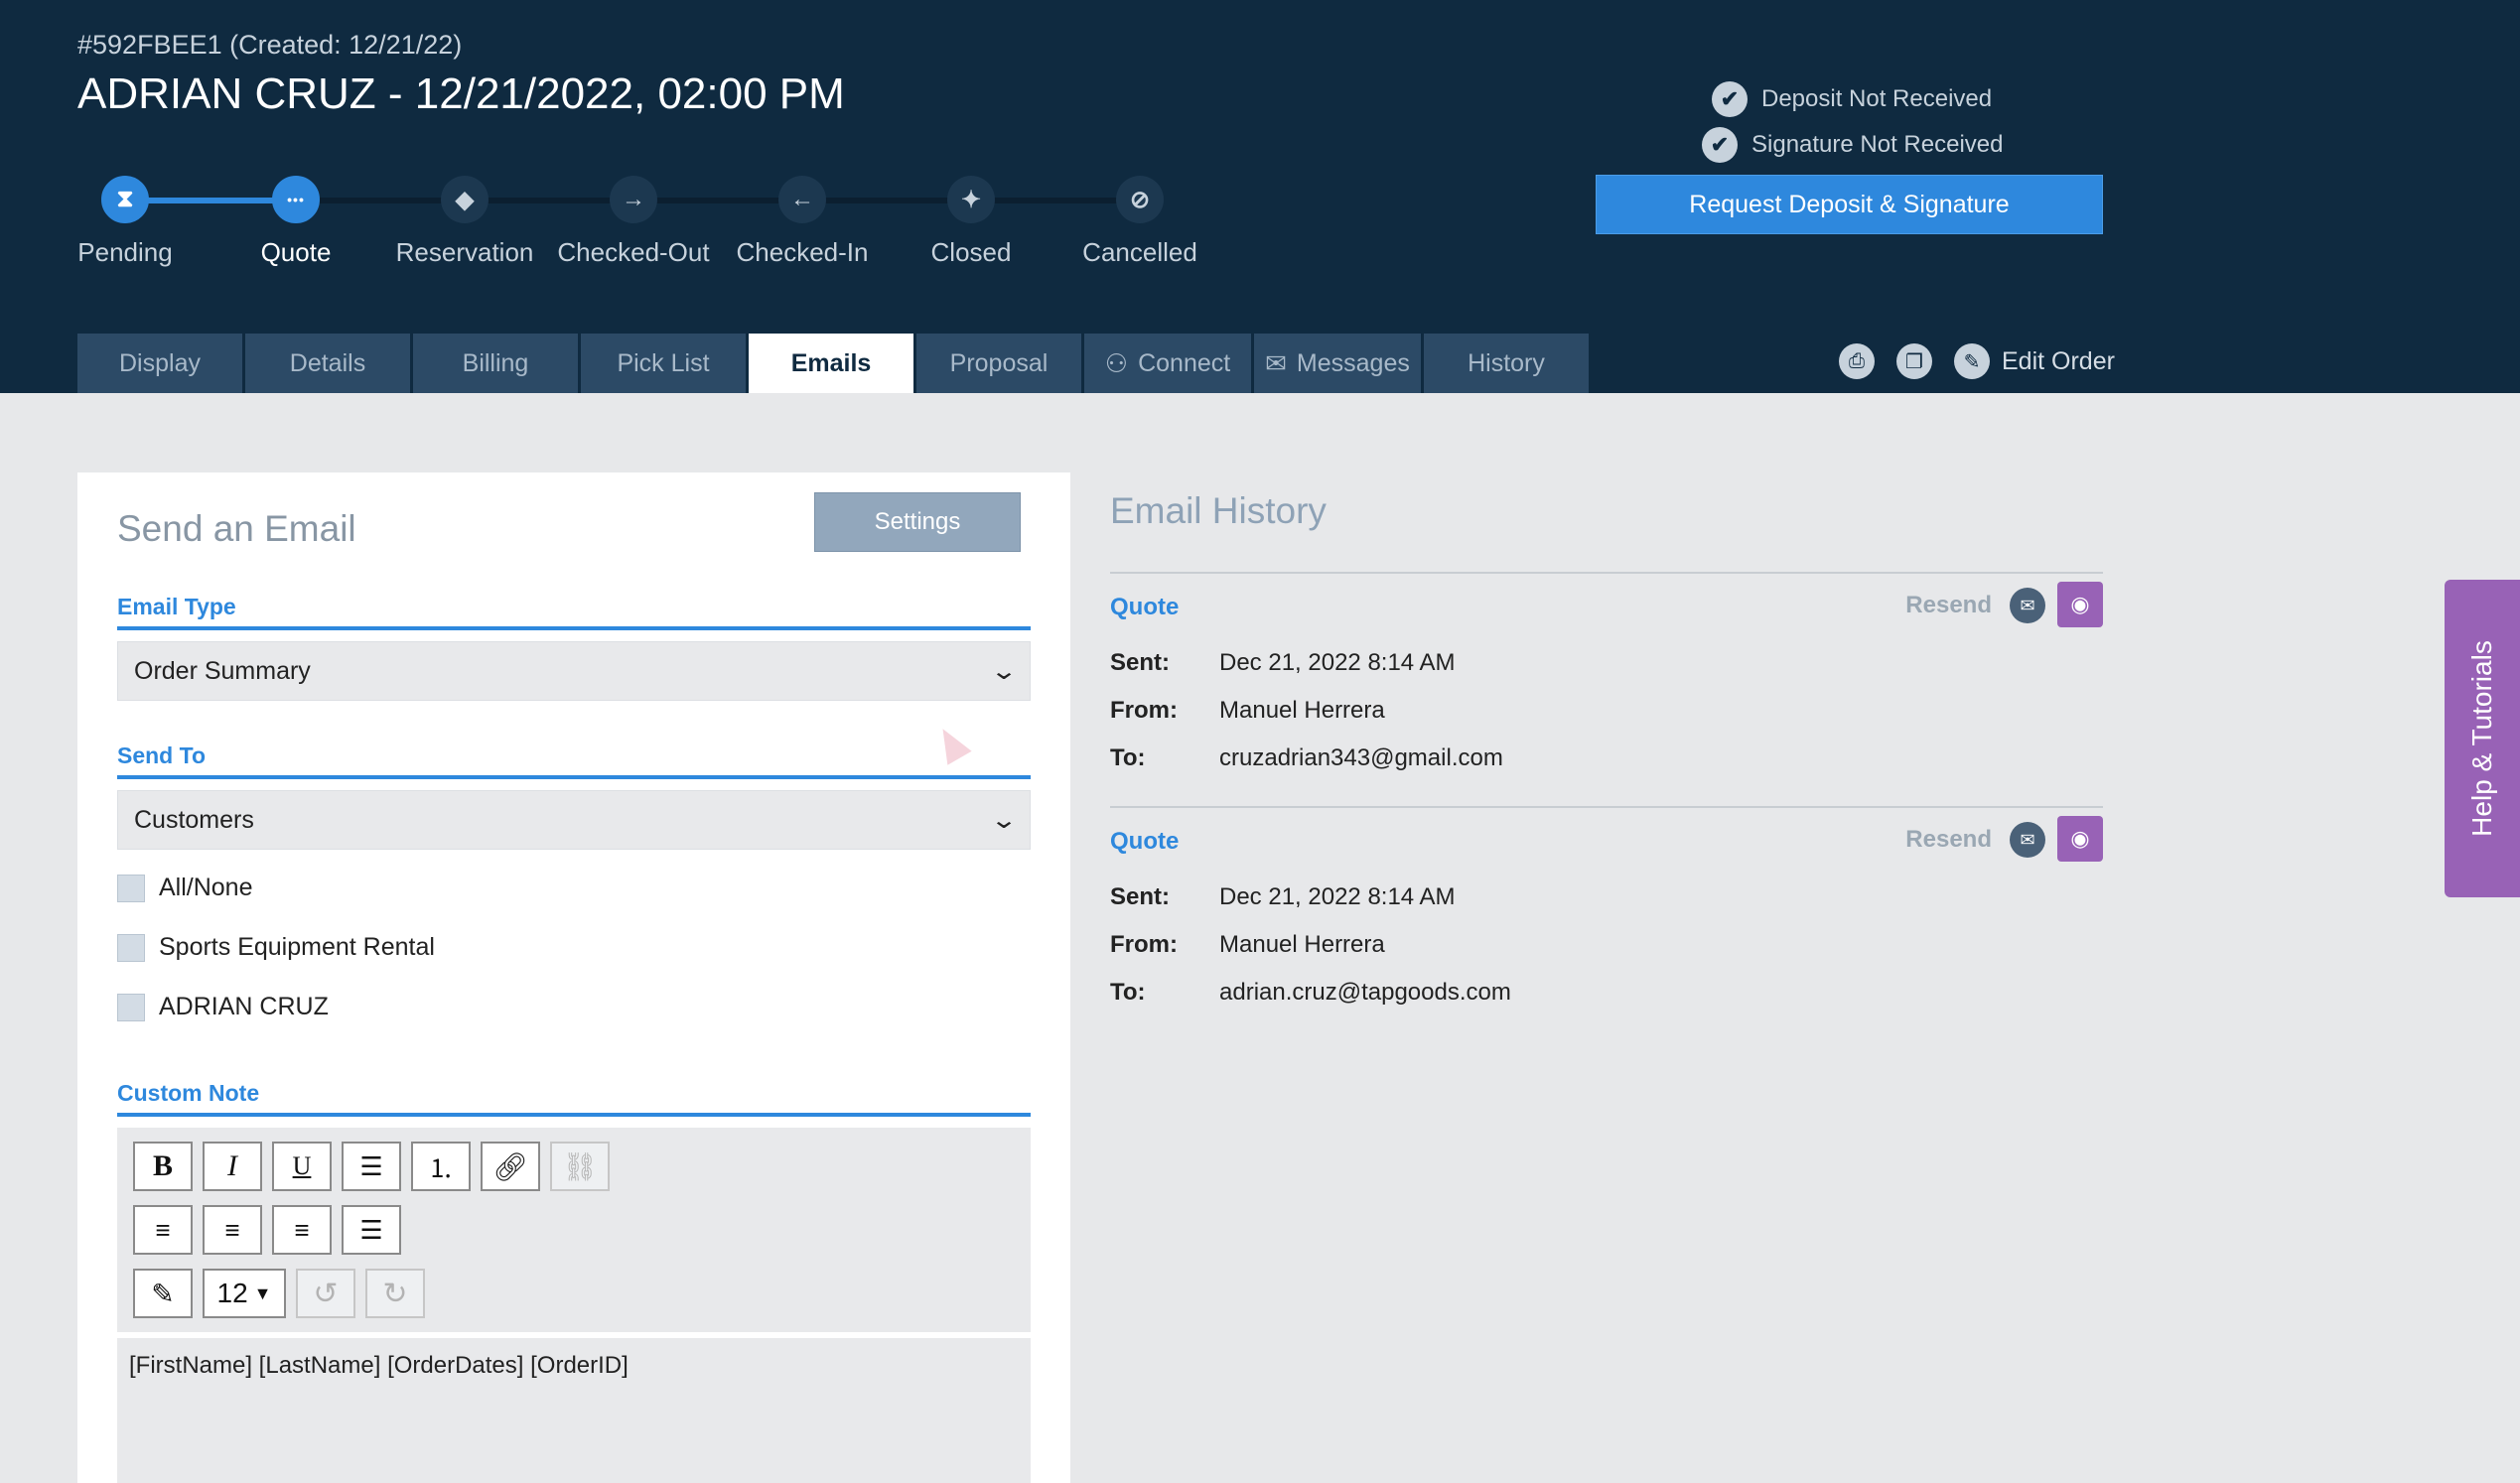 This screenshot has height=1483, width=2520. Describe the element at coordinates (1140, 199) in the screenshot. I see `cancel-icon: ⊘` at that location.